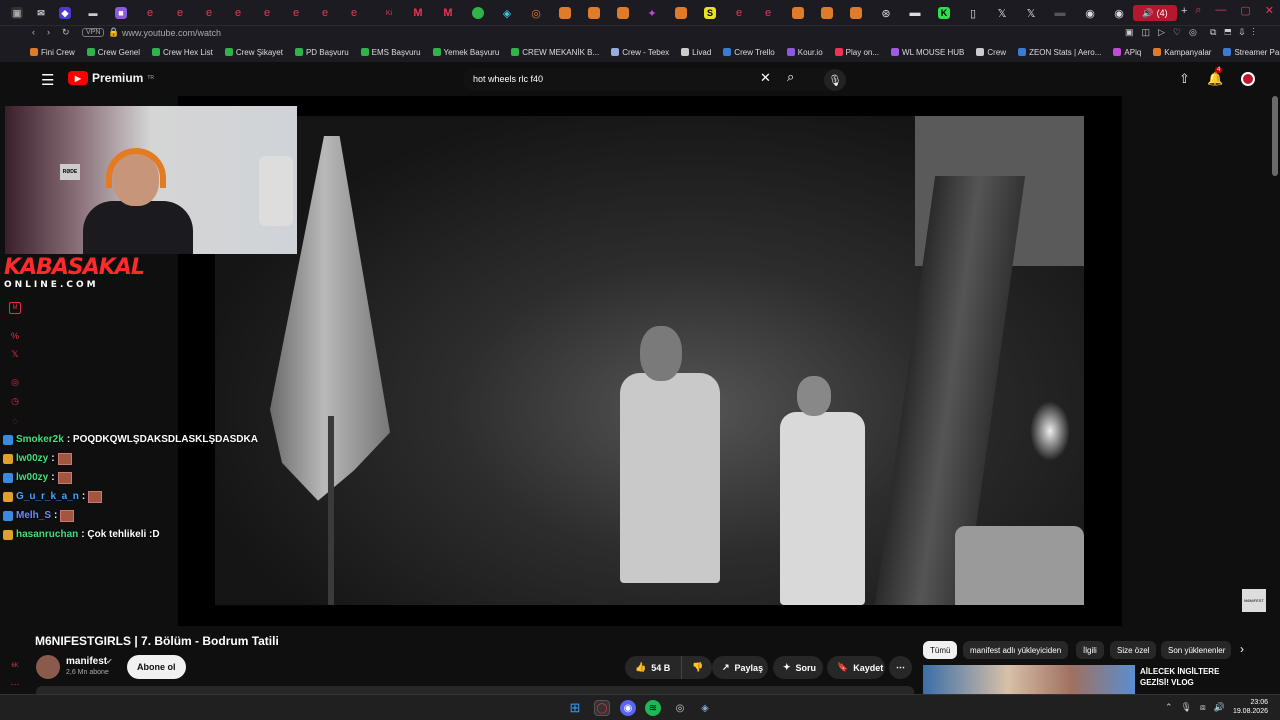 Image resolution: width=1280 pixels, height=720 pixels. What do you see at coordinates (48, 667) in the screenshot?
I see `channel-avatar` at bounding box center [48, 667].